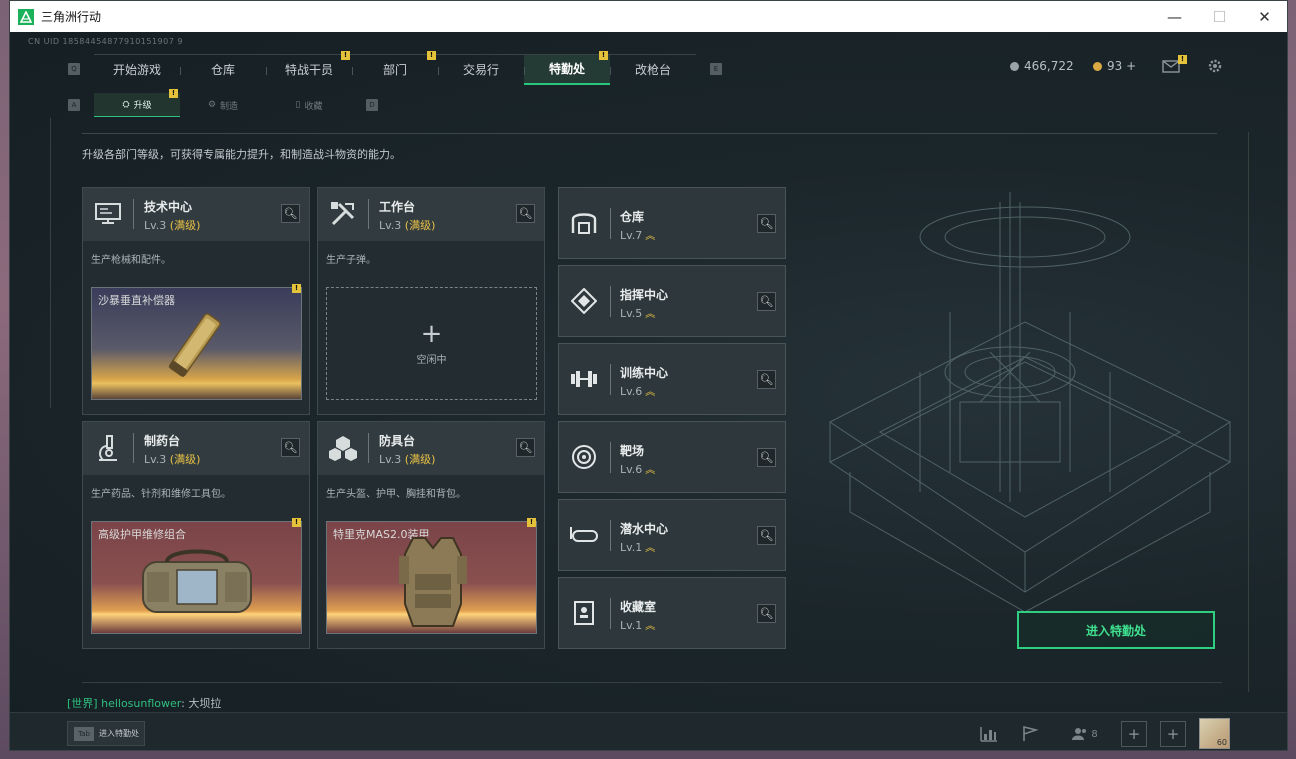 The image size is (1296, 759). I want to click on silver-currency: 466,722, so click(1042, 66).